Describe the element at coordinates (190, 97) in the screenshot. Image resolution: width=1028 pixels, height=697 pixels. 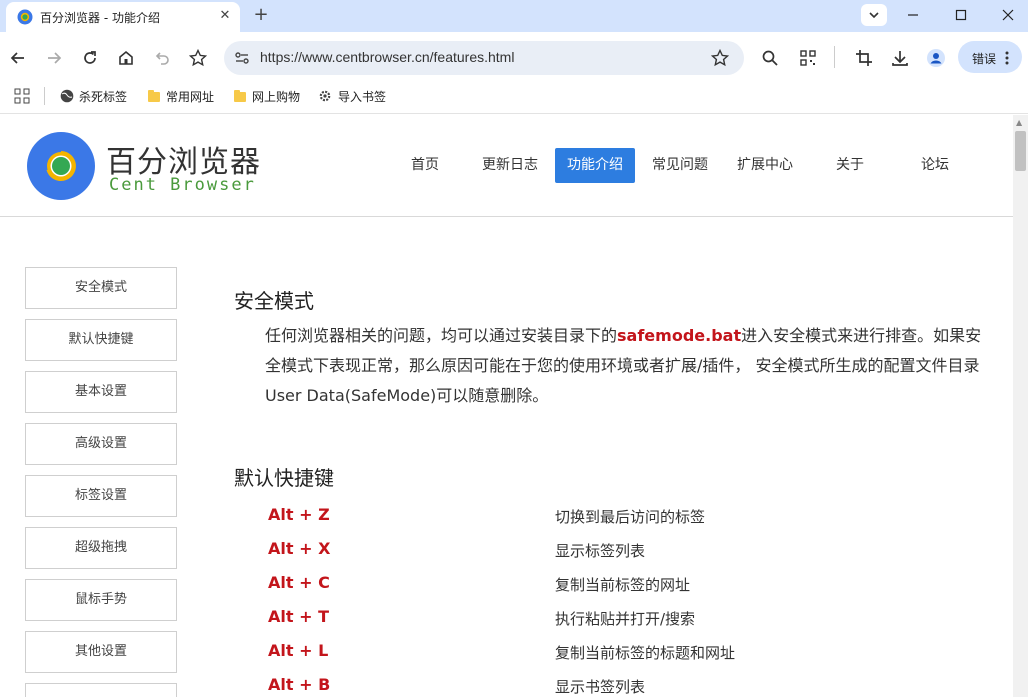
I see `bookmark-label: 常用网址` at that location.